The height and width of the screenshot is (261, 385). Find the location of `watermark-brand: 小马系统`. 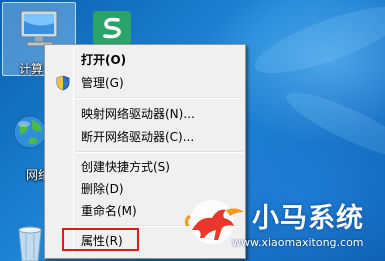

watermark-brand: 小马系统 is located at coordinates (308, 218).